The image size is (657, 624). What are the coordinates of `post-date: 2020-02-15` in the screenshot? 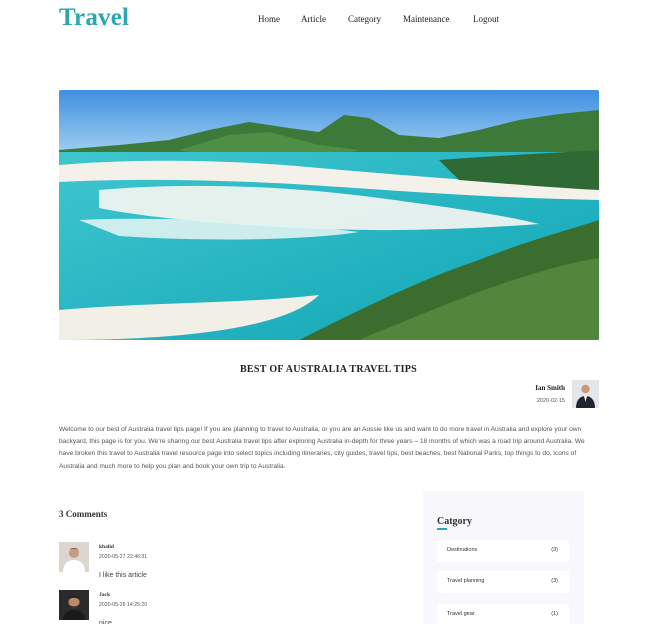 It's located at (550, 401).